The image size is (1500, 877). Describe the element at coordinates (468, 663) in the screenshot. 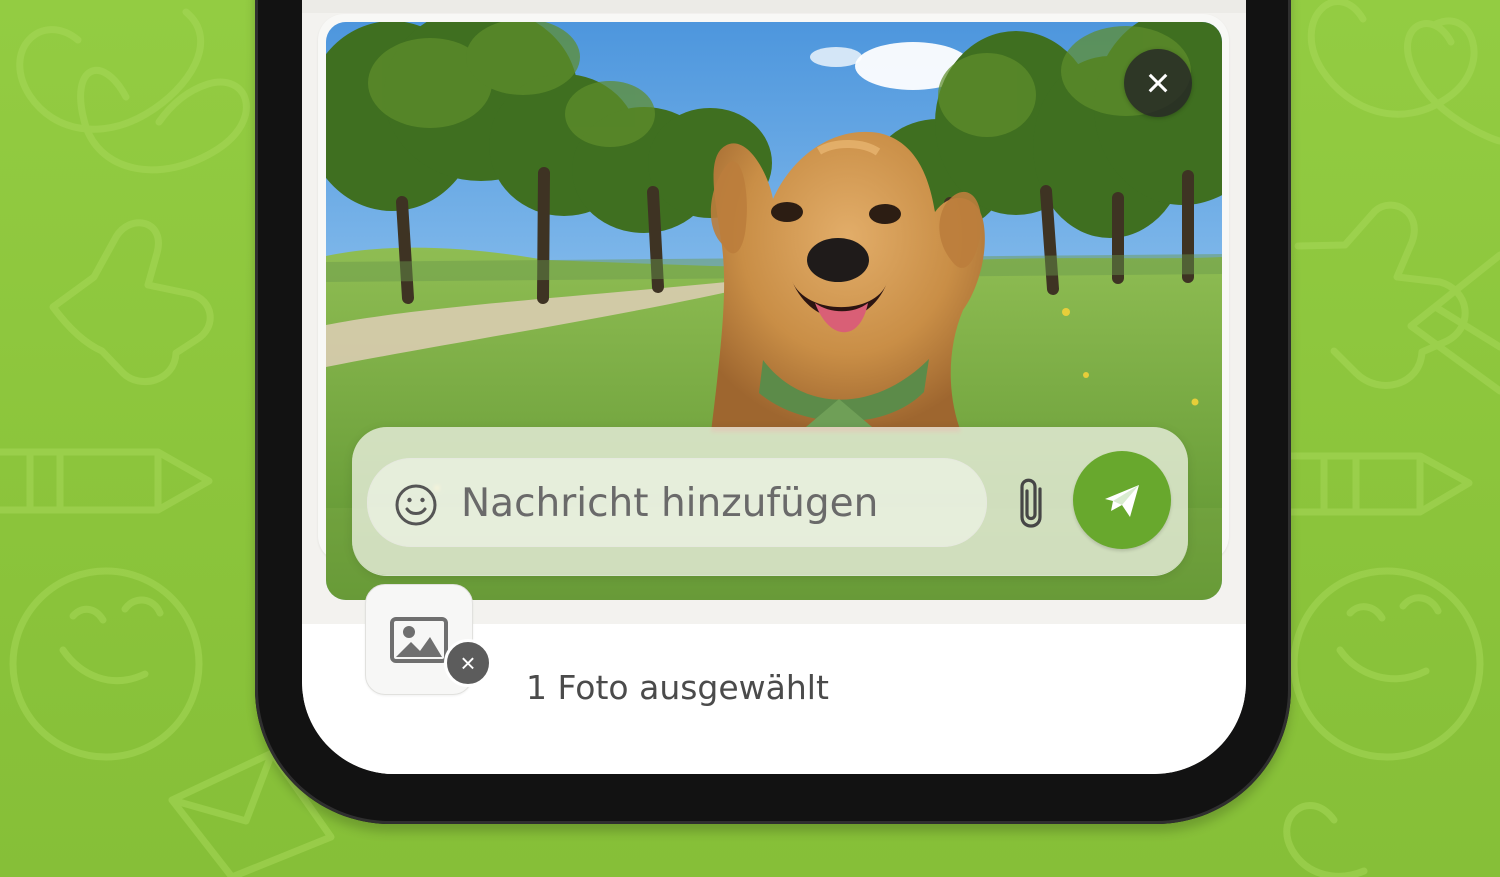

I see `remove-selected-photo-button: ×` at that location.